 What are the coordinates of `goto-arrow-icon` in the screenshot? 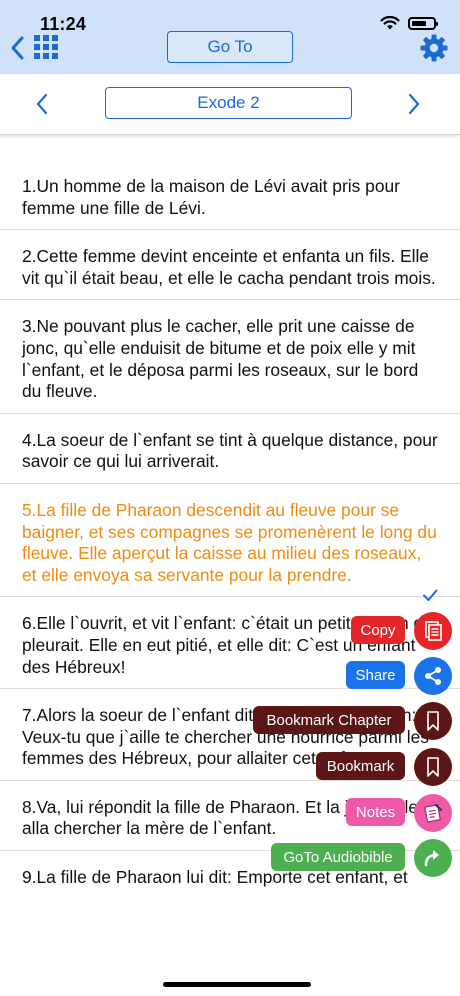 It's located at (433, 858).